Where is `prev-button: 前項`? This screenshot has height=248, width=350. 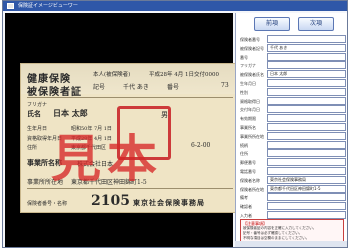
prev-button: 前項 is located at coordinates (272, 24).